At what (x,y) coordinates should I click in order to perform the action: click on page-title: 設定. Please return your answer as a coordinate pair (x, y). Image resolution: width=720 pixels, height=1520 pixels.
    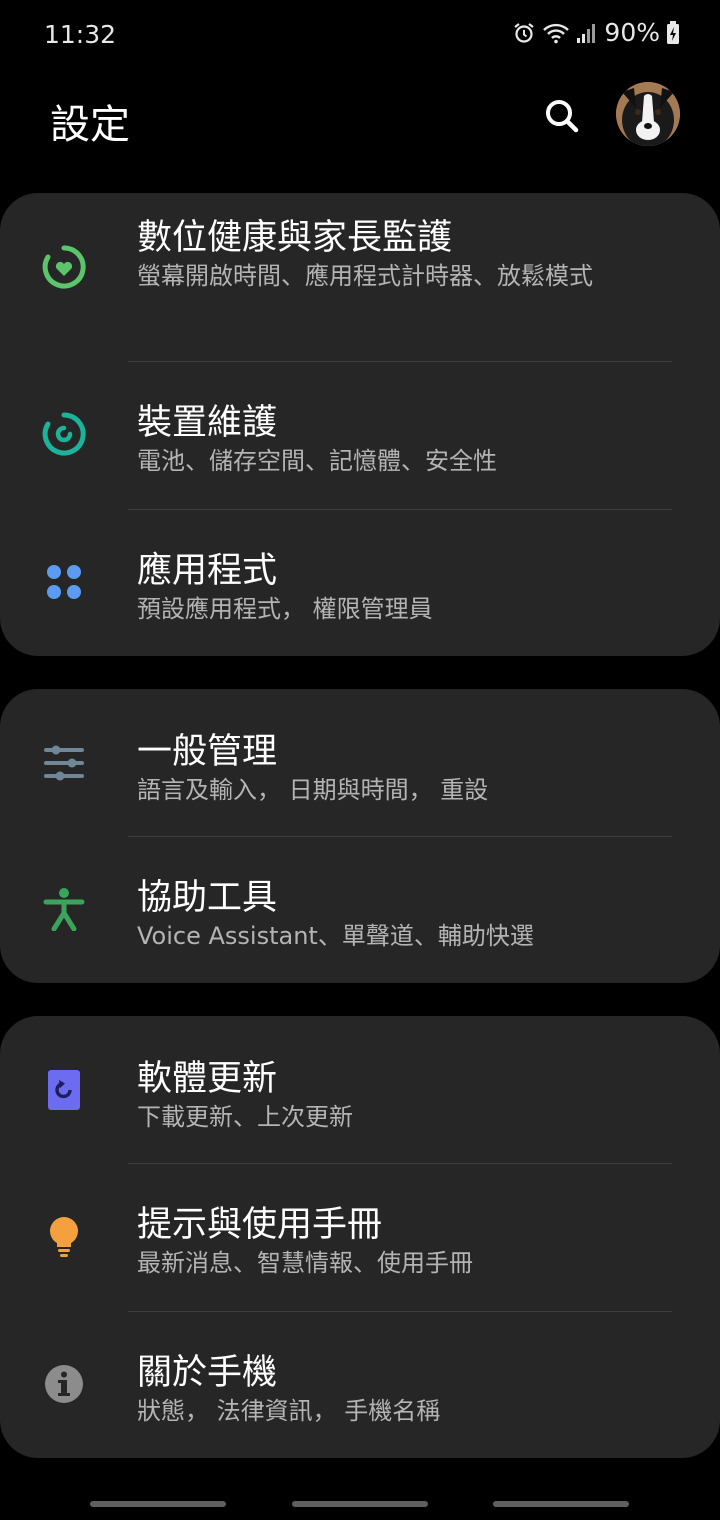
    Looking at the image, I should click on (90, 125).